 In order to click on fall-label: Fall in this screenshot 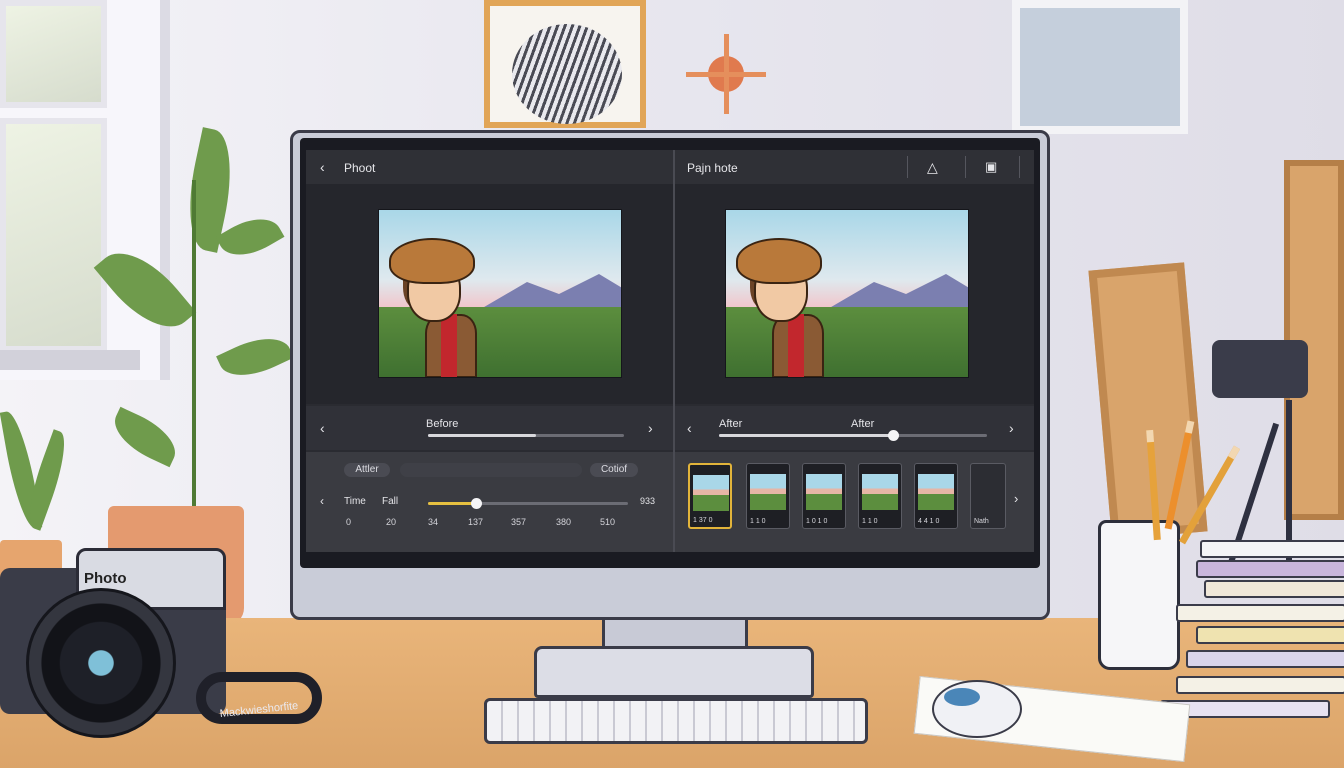, I will do `click(390, 501)`.